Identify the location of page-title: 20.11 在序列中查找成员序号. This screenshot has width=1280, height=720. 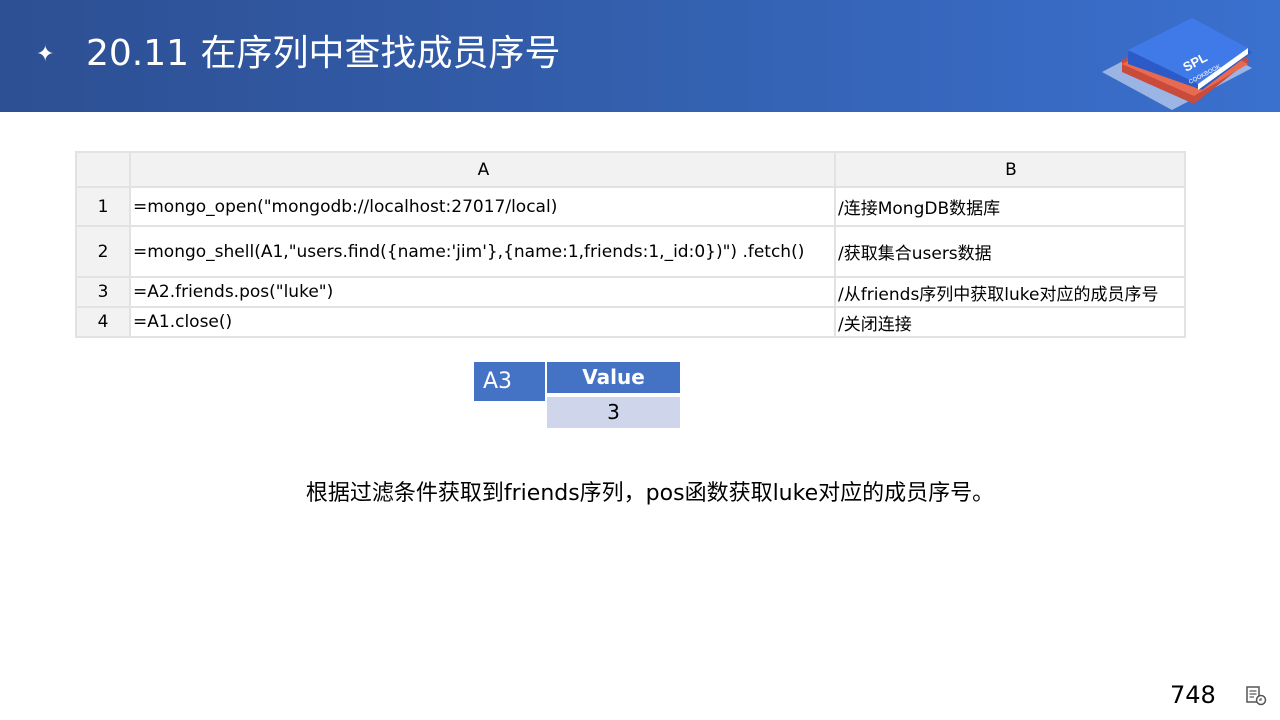
(323, 53).